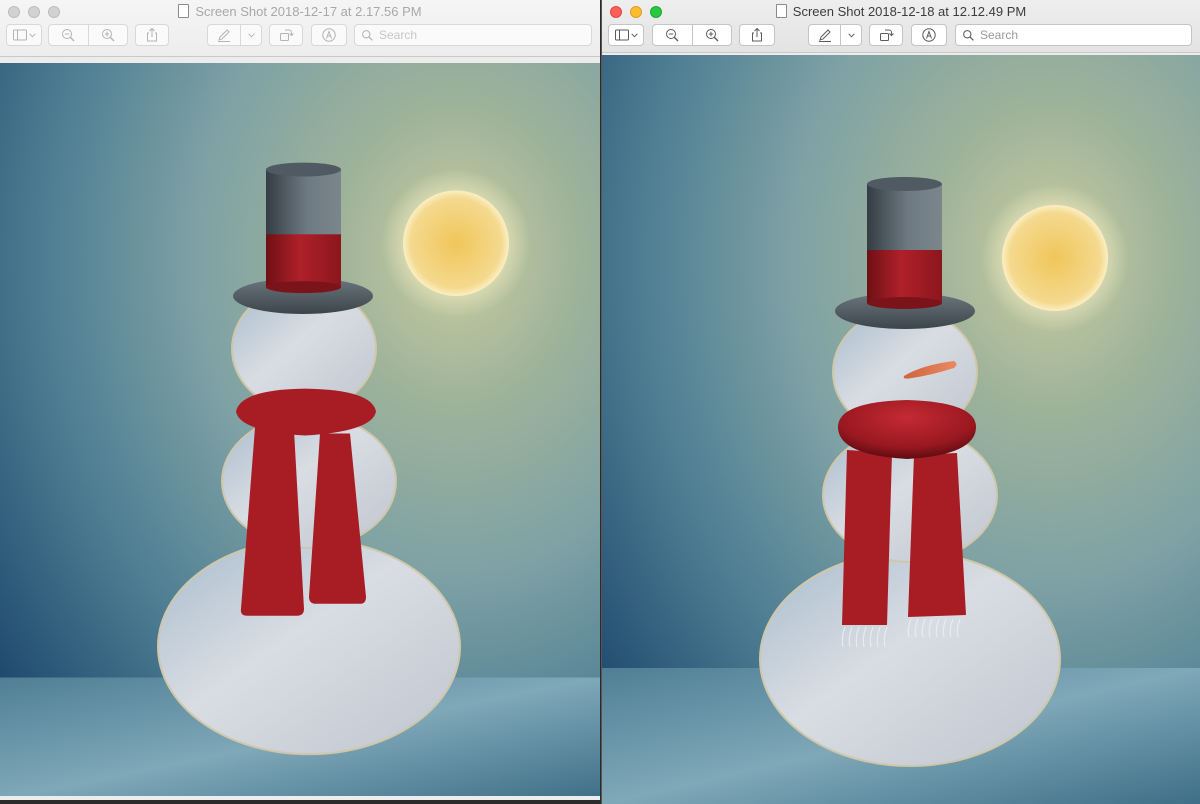 The image size is (1200, 804). I want to click on scarf-wrap, so click(907, 429).